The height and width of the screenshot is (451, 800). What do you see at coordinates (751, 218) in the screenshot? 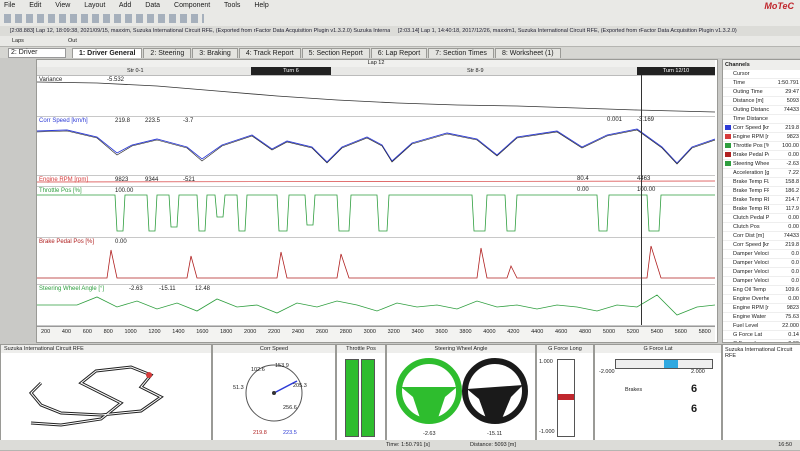
I see `channel-name: Clutch Pedal Pos` at bounding box center [751, 218].